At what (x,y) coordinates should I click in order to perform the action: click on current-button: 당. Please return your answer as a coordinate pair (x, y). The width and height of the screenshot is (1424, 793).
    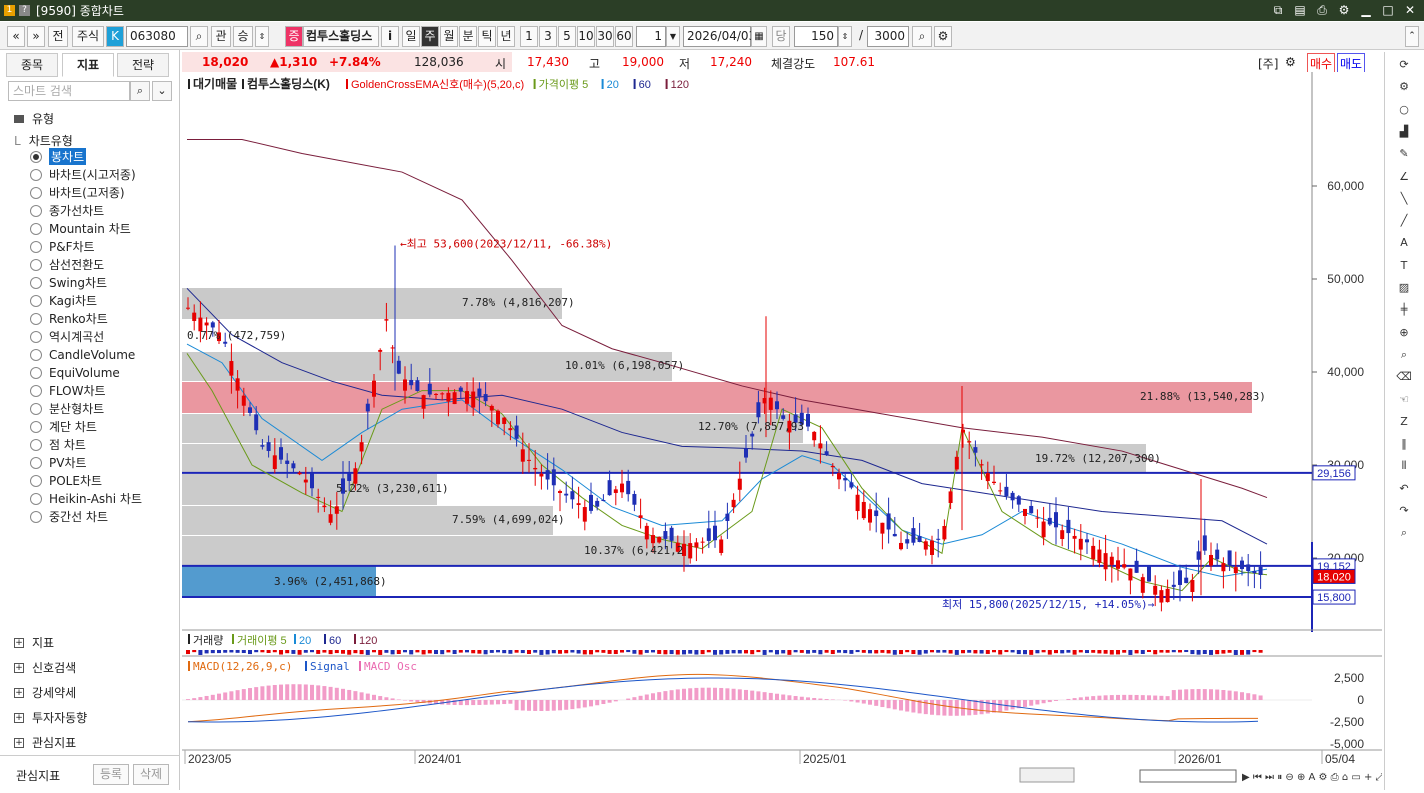
    Looking at the image, I should click on (781, 36).